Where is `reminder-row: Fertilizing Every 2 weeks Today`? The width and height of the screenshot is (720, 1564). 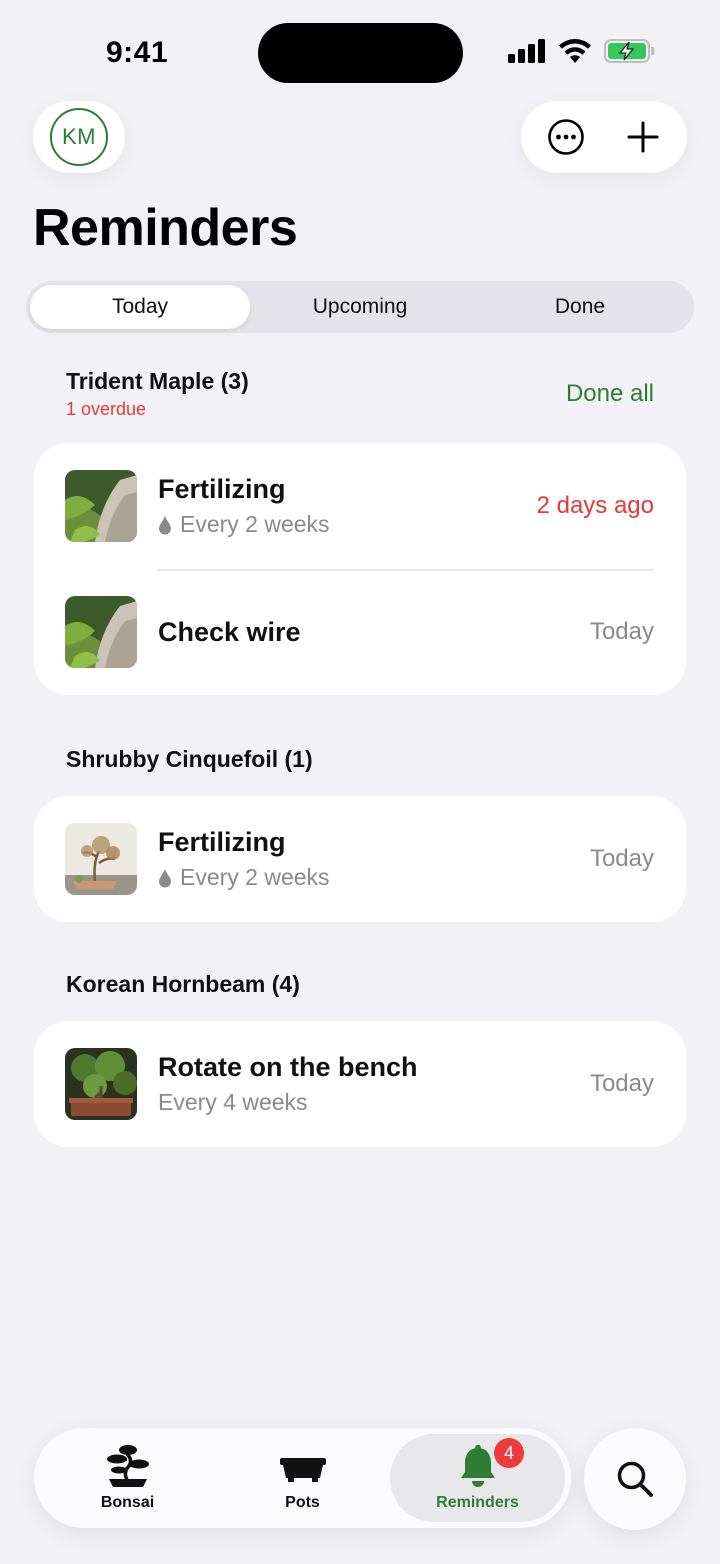 reminder-row: Fertilizing Every 2 weeks Today is located at coordinates (360, 859).